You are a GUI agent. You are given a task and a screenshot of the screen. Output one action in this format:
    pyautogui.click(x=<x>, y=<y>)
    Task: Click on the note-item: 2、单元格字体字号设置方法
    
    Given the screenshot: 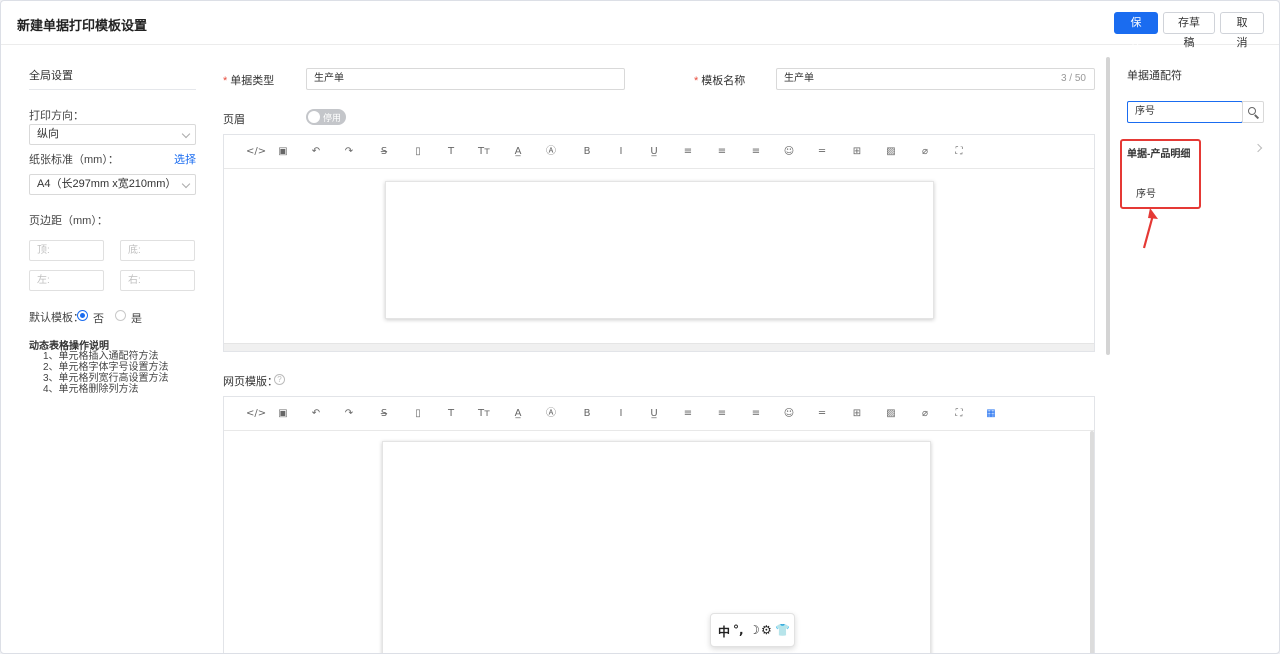 What is the action you would take?
    pyautogui.click(x=106, y=367)
    